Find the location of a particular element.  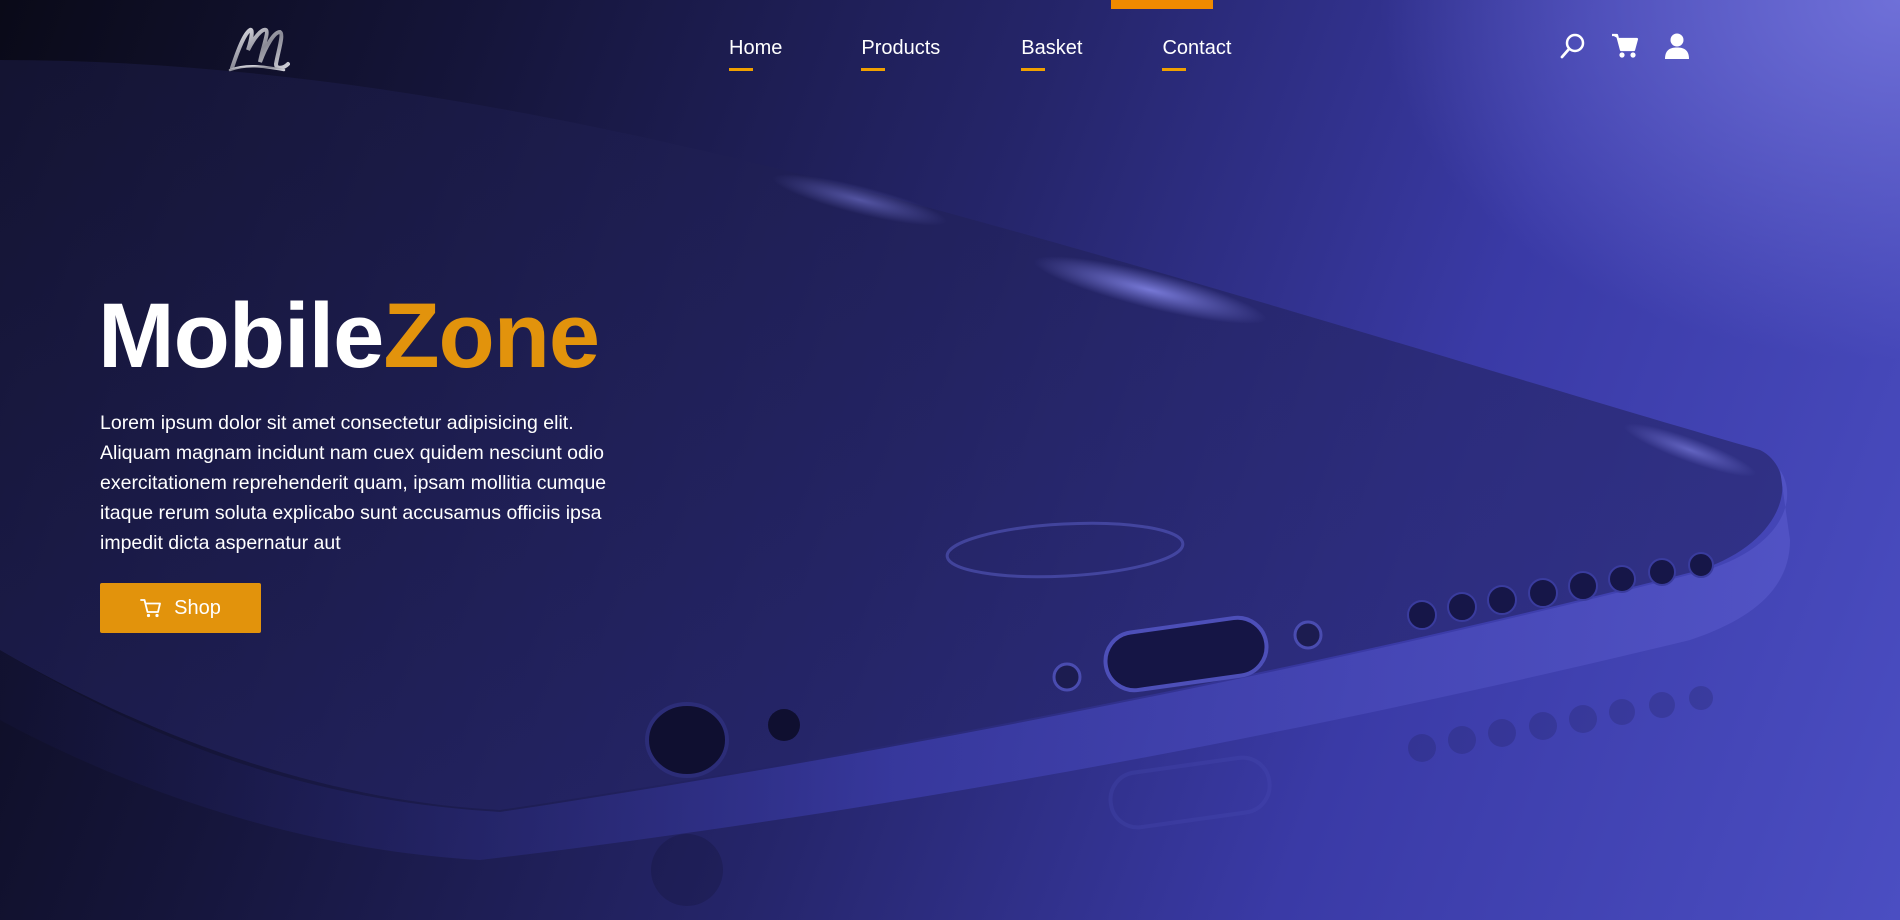

page-title: MobileZone is located at coordinates (349, 336).